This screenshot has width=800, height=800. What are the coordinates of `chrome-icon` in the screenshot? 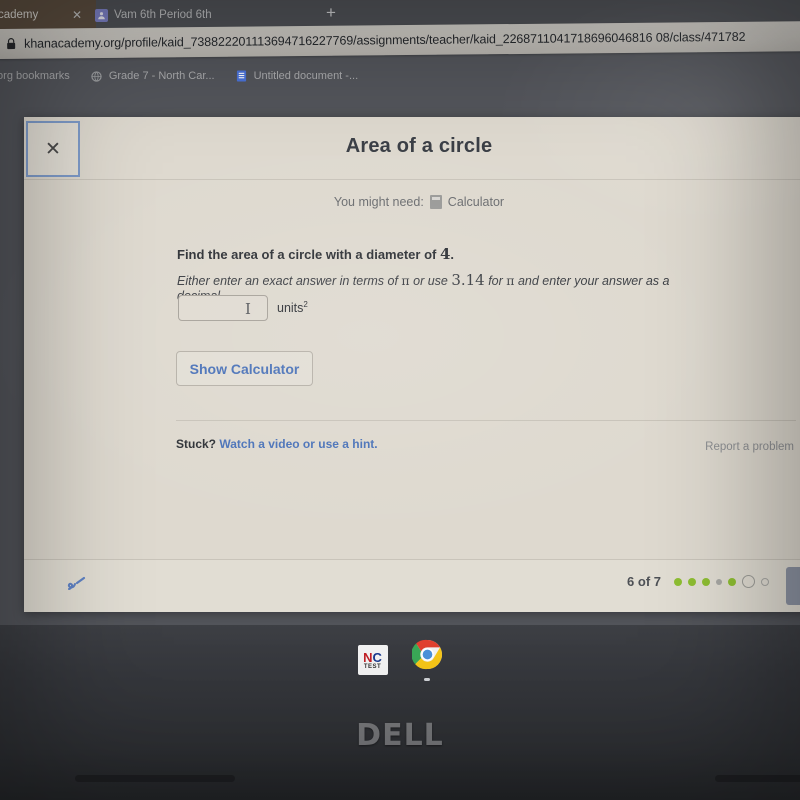 It's located at (426, 657).